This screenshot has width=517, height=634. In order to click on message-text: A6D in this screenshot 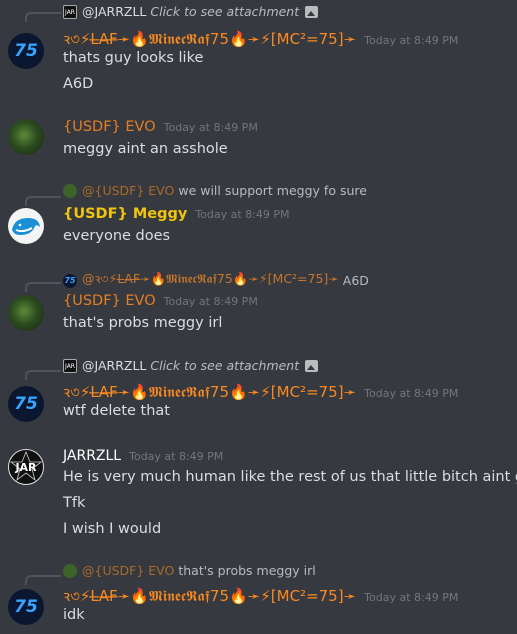, I will do `click(78, 84)`.